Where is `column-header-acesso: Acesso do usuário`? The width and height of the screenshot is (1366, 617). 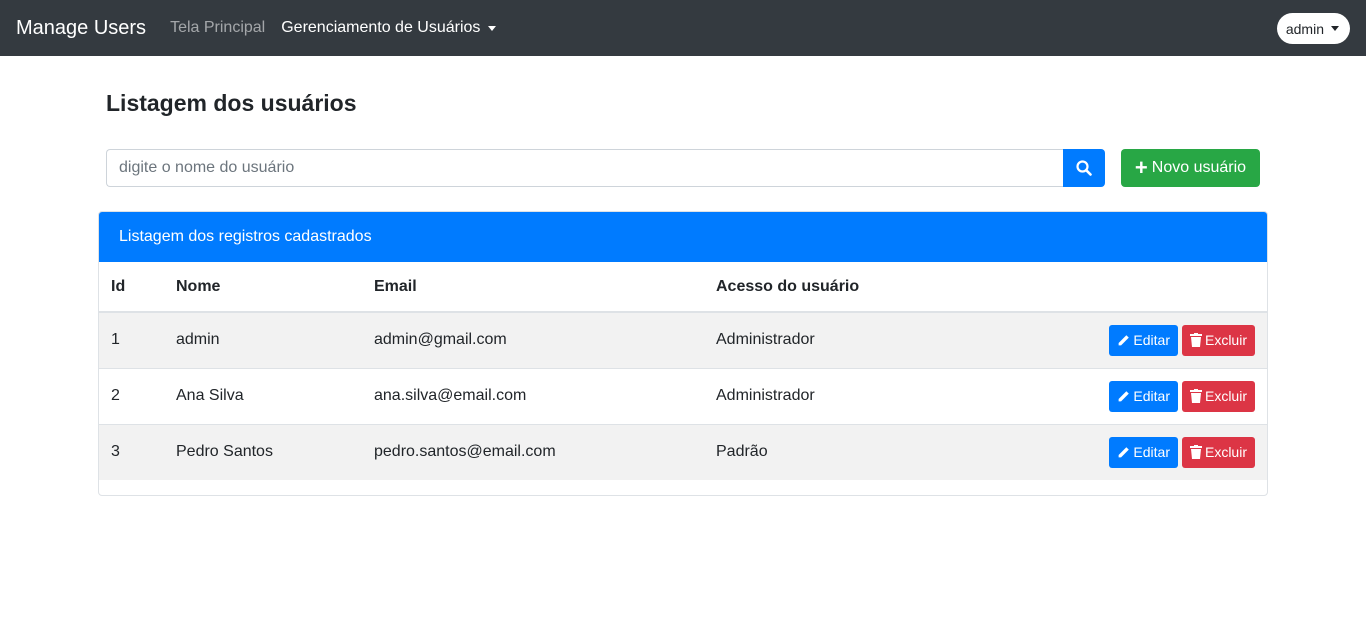
column-header-acesso: Acesso do usuário is located at coordinates (869, 287).